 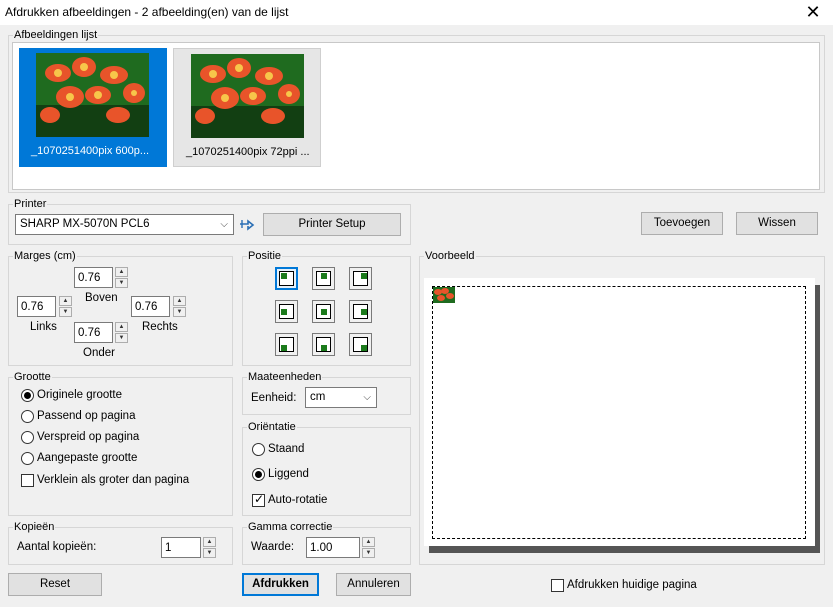 I want to click on margin-left-label: Links, so click(x=43, y=327).